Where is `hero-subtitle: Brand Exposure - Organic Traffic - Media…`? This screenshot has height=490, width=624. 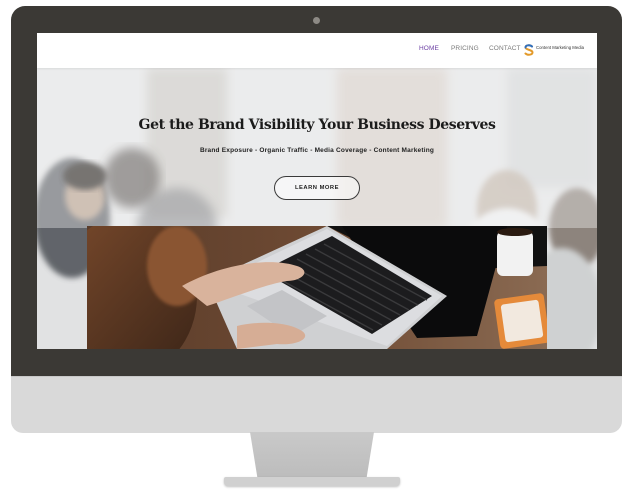 hero-subtitle: Brand Exposure - Organic Traffic - Media… is located at coordinates (317, 150).